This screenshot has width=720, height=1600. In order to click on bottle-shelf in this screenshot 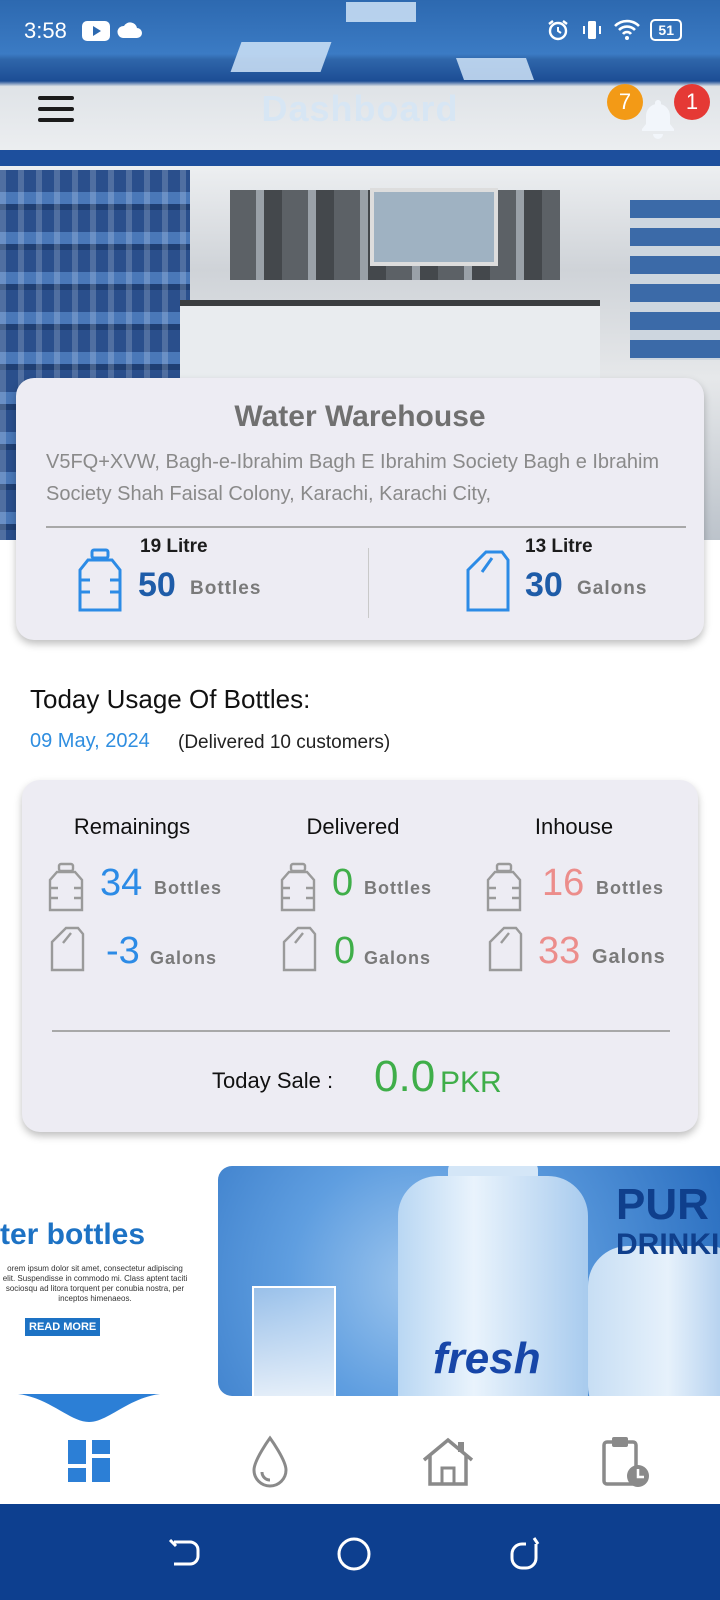, I will do `click(675, 280)`.